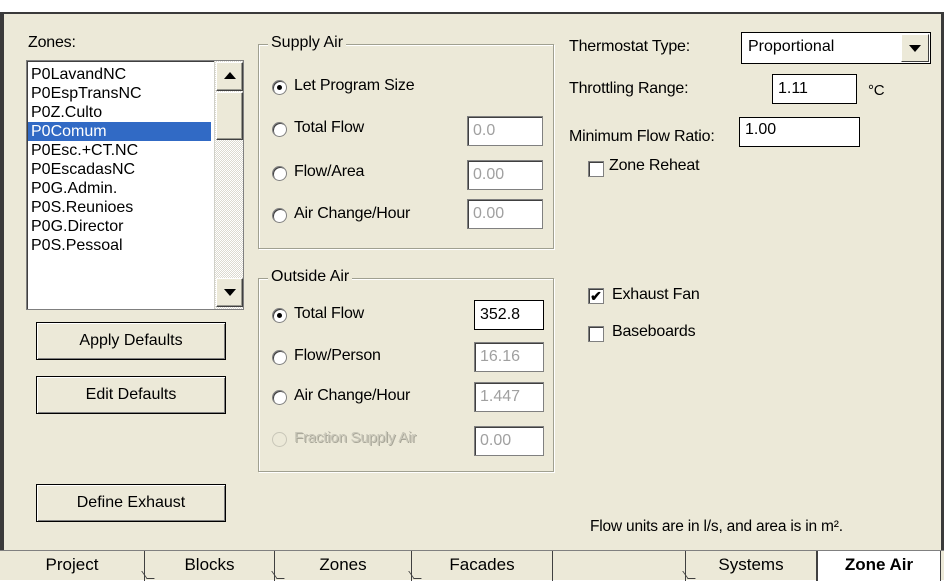 Image resolution: width=944 pixels, height=581 pixels. I want to click on arrow-down-icon, so click(230, 292).